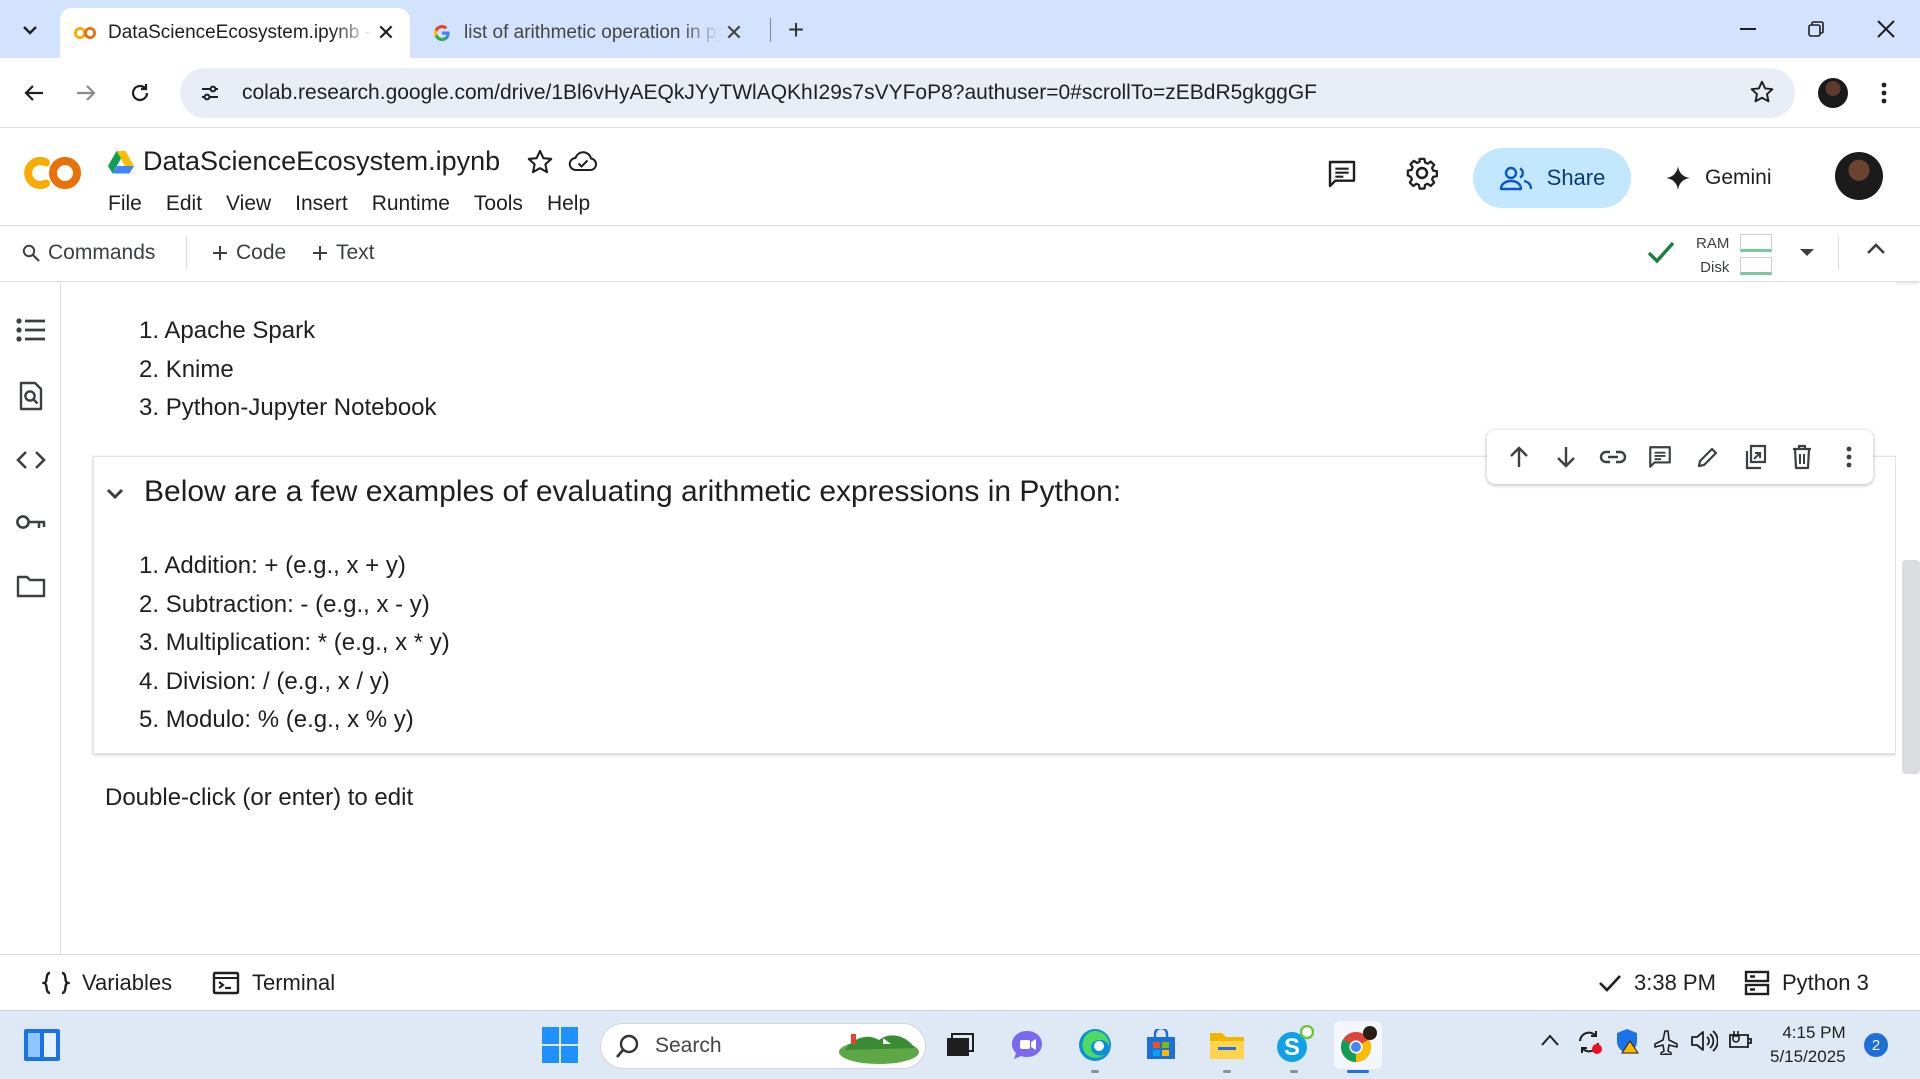  I want to click on colab-logo, so click(53, 173).